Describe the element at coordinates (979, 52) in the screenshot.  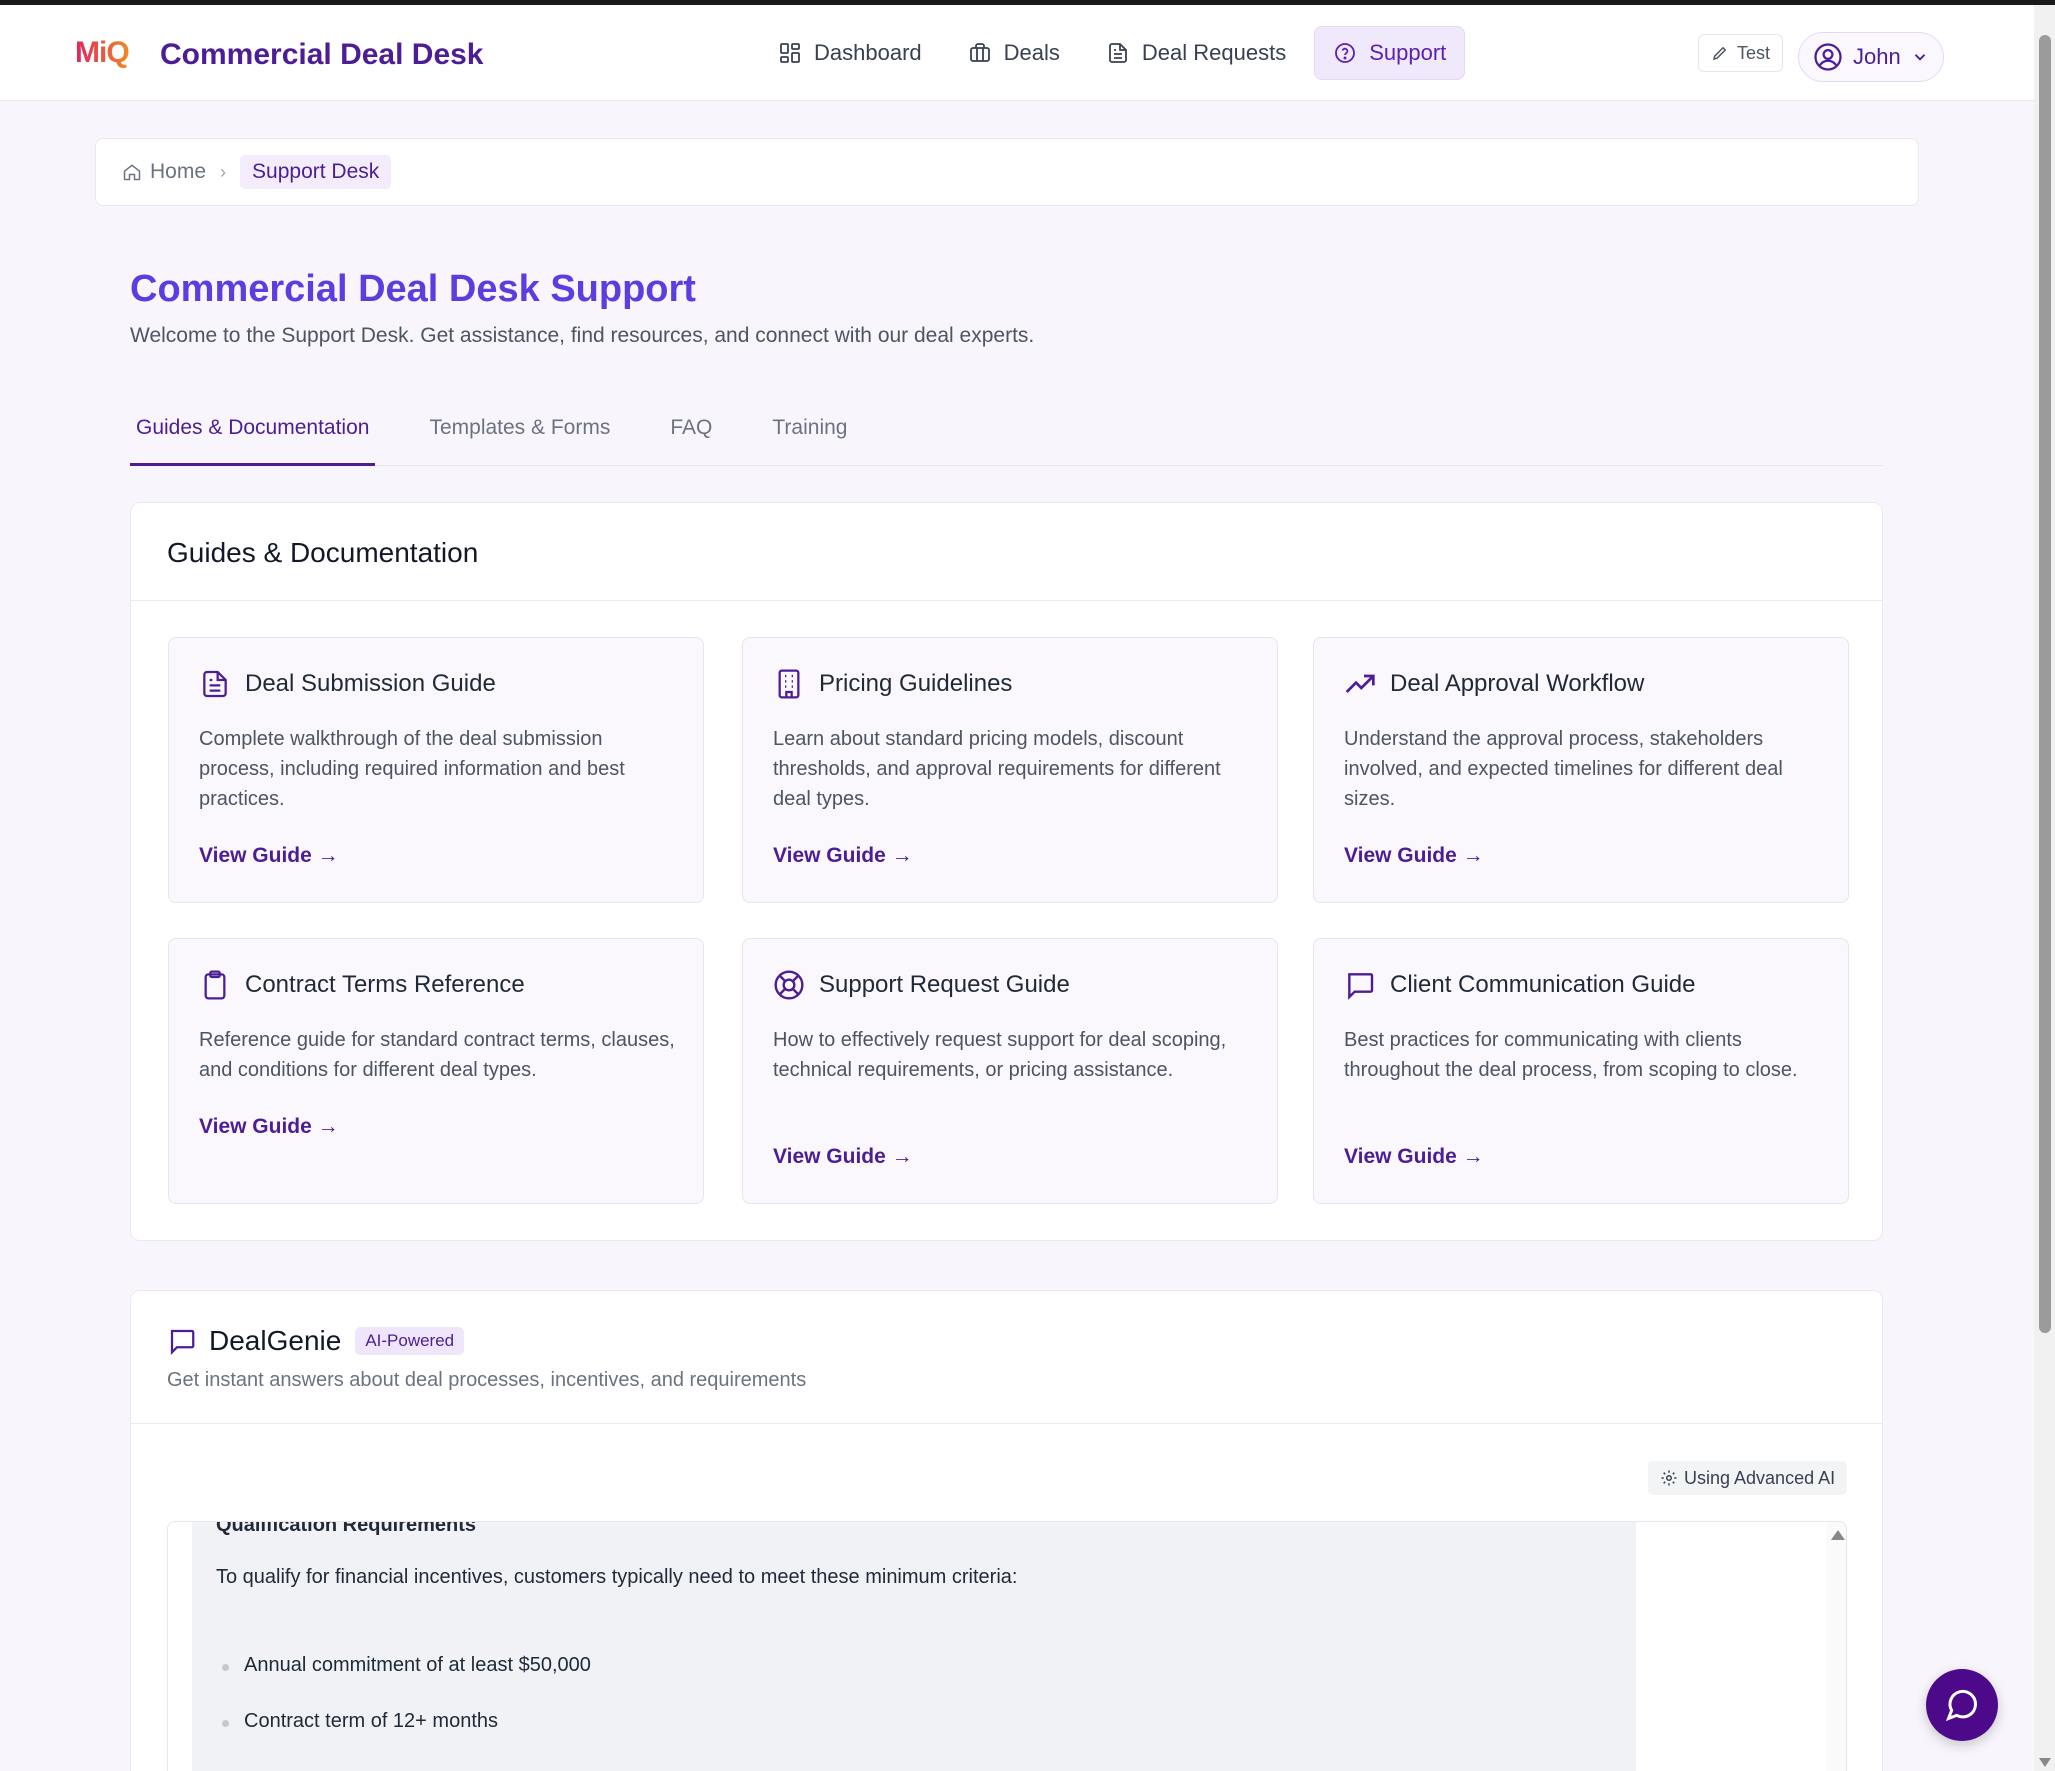
I see `briefcase-icon` at that location.